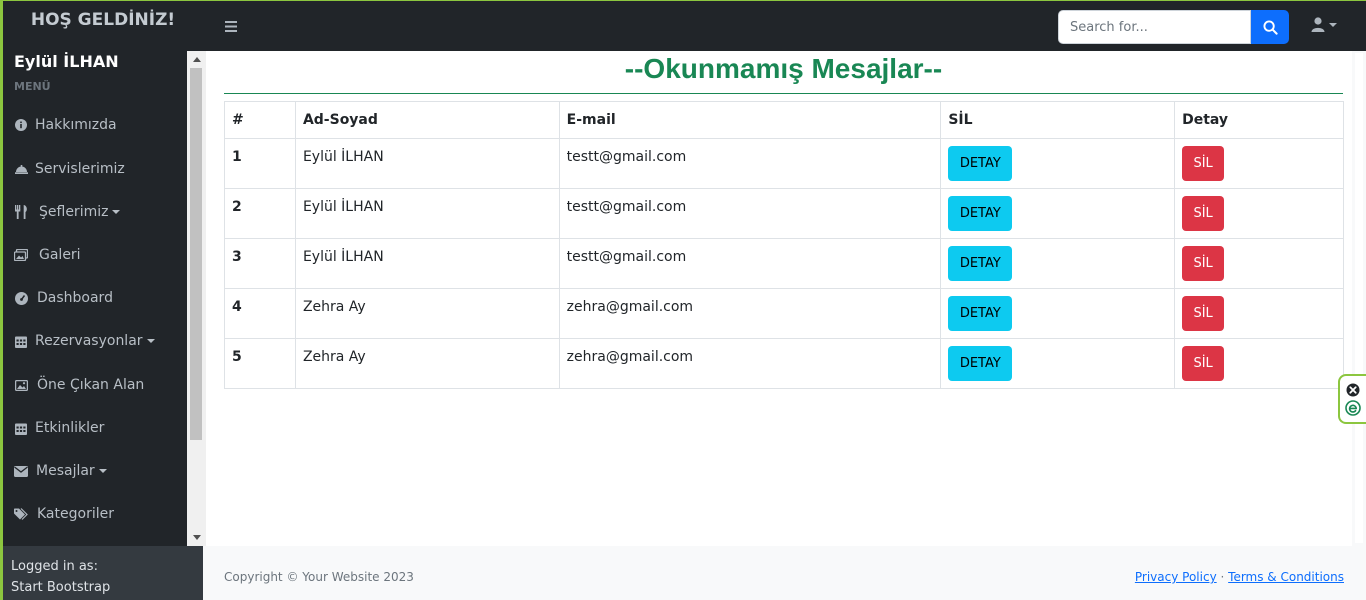 The width and height of the screenshot is (1366, 600). I want to click on bell-concierge-icon, so click(21, 169).